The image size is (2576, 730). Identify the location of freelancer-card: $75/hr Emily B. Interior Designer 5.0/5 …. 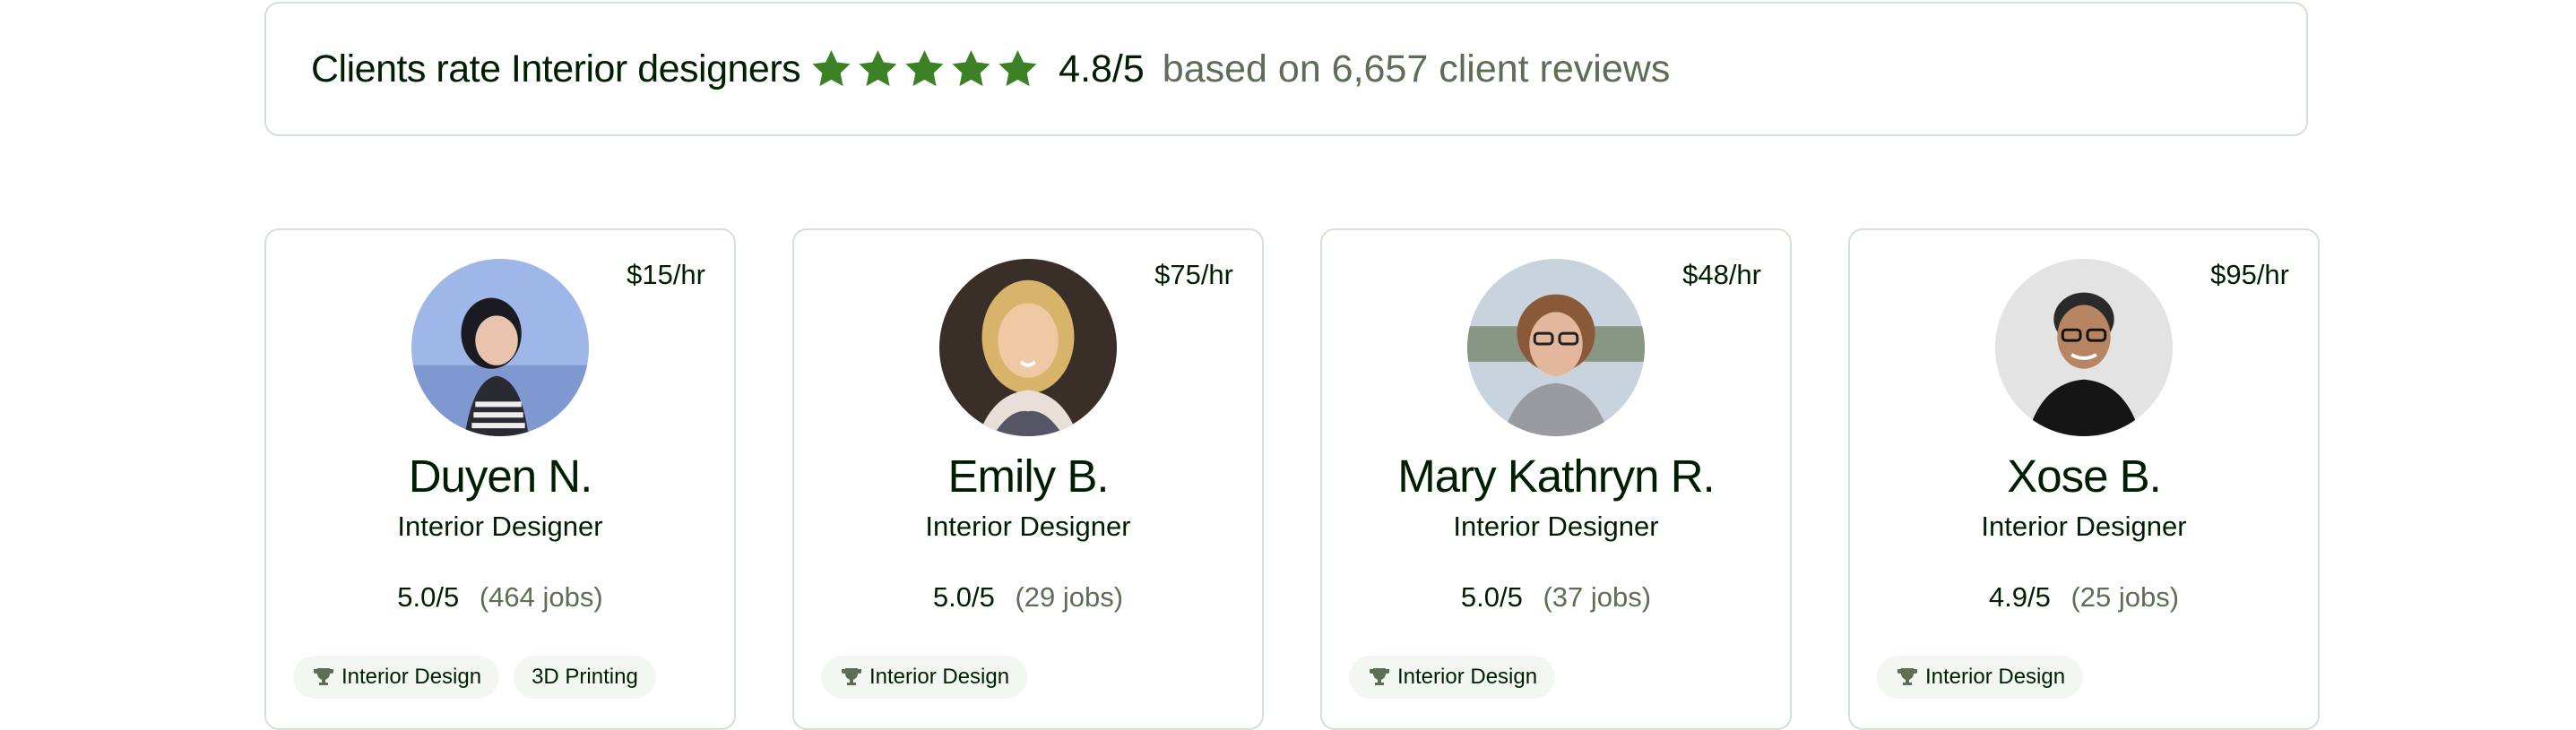
(1028, 479).